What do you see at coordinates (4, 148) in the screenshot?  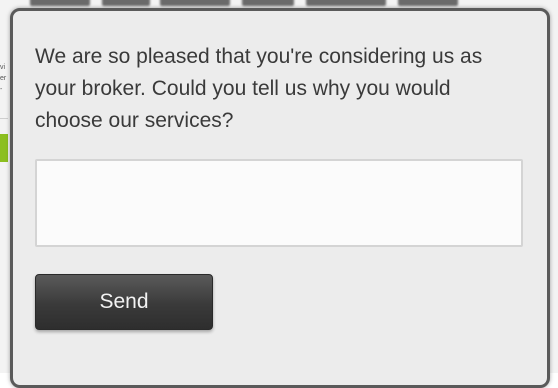 I see `background-green-tab` at bounding box center [4, 148].